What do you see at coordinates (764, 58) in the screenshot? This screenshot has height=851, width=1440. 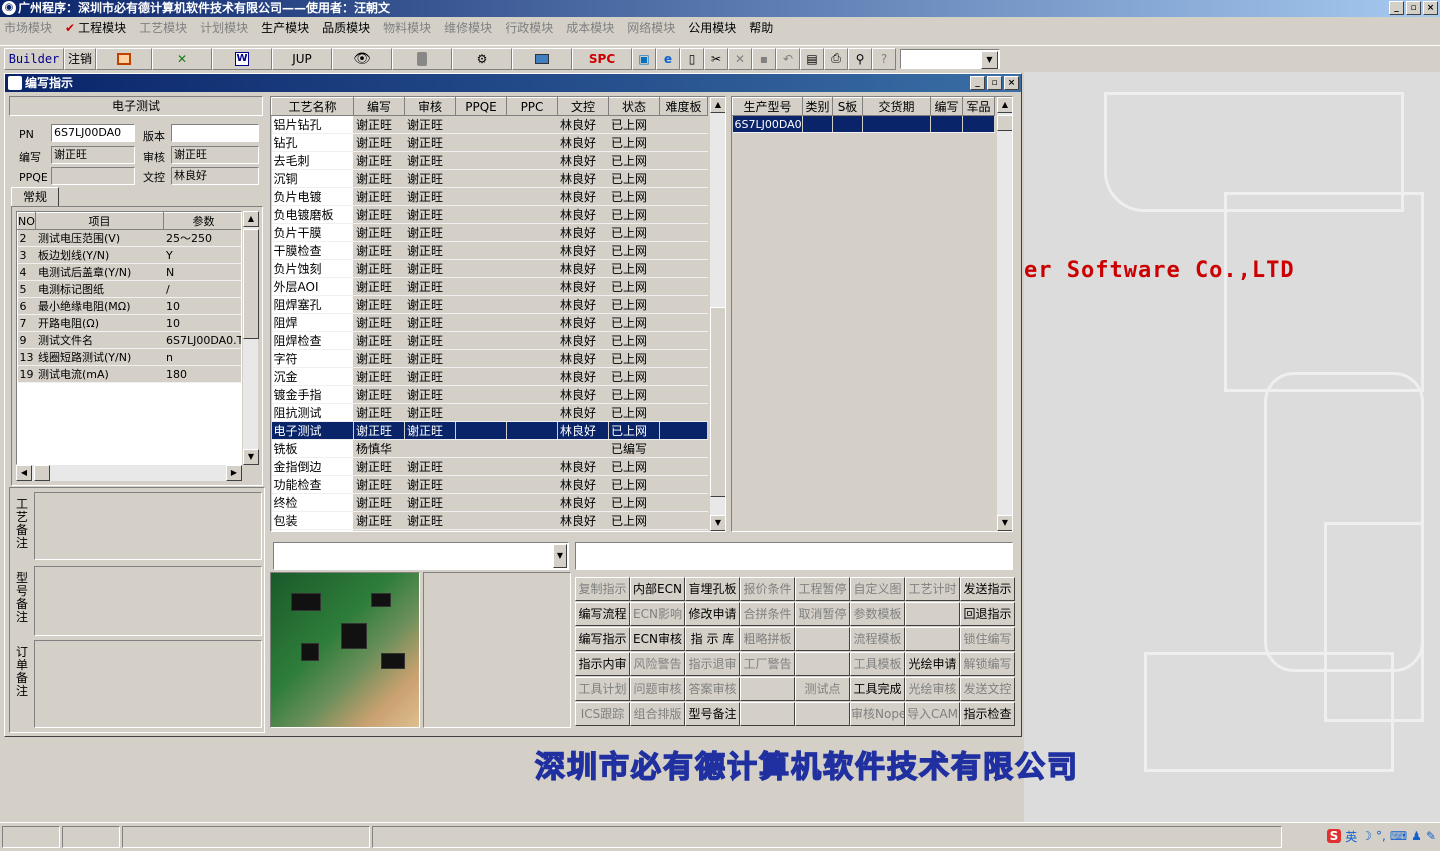 I see `save-button: ▪` at bounding box center [764, 58].